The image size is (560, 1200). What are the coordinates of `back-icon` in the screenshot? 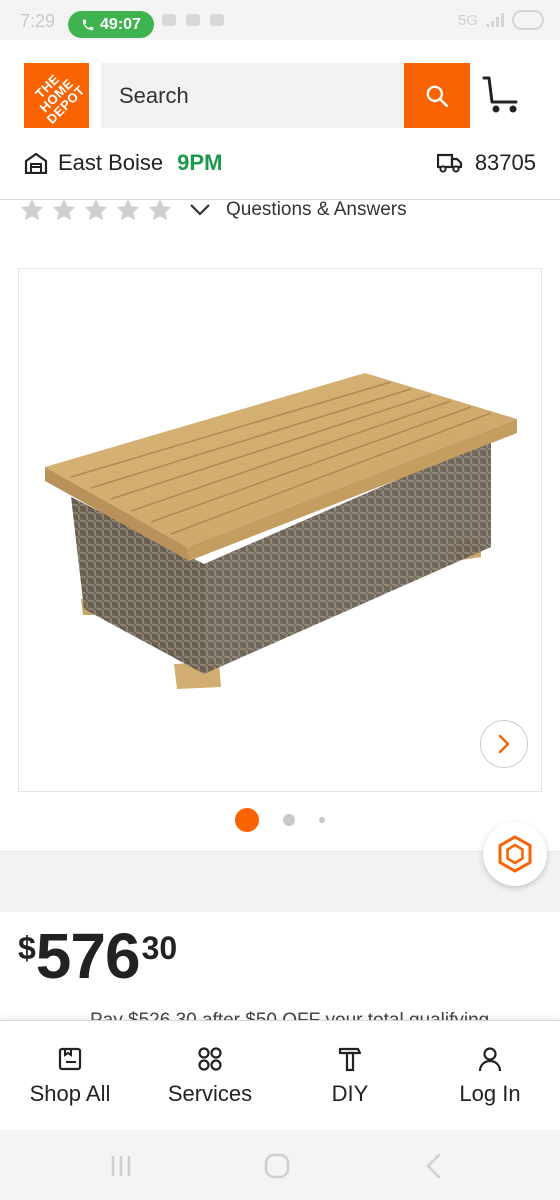 It's located at (435, 1166).